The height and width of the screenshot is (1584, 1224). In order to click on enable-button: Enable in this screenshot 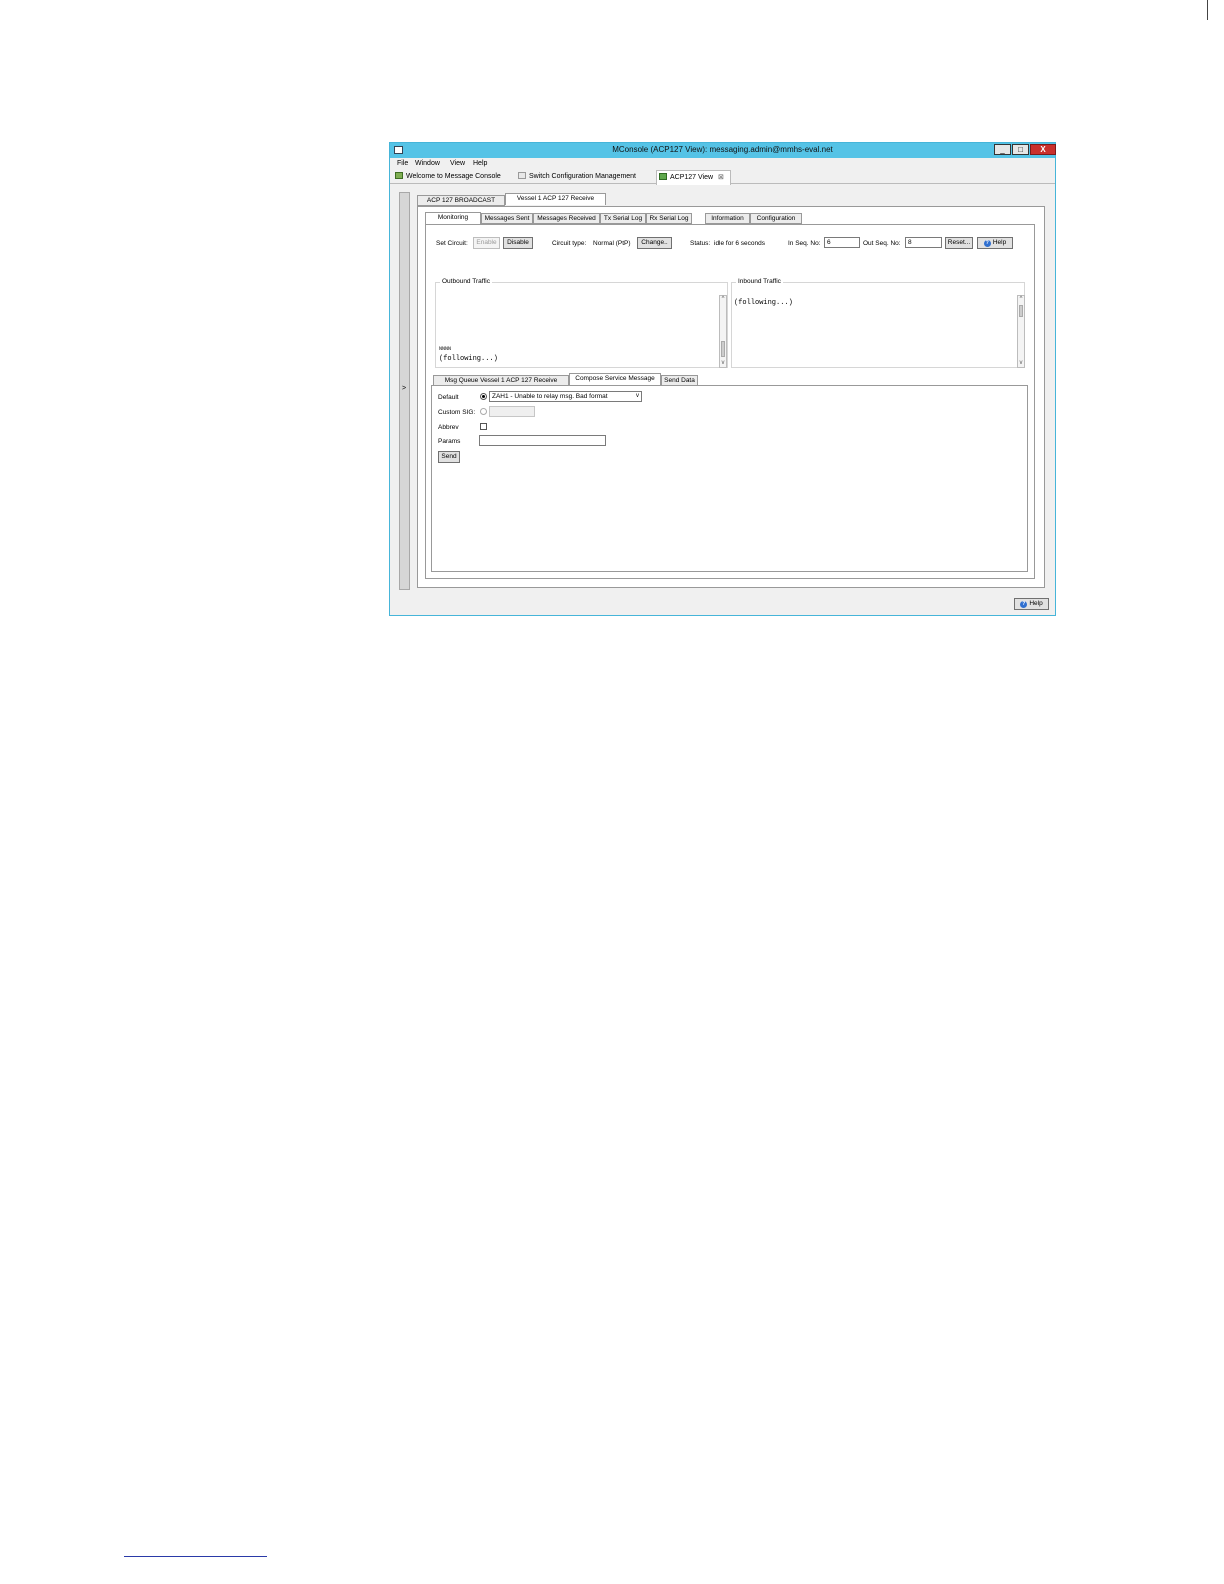, I will do `click(486, 243)`.